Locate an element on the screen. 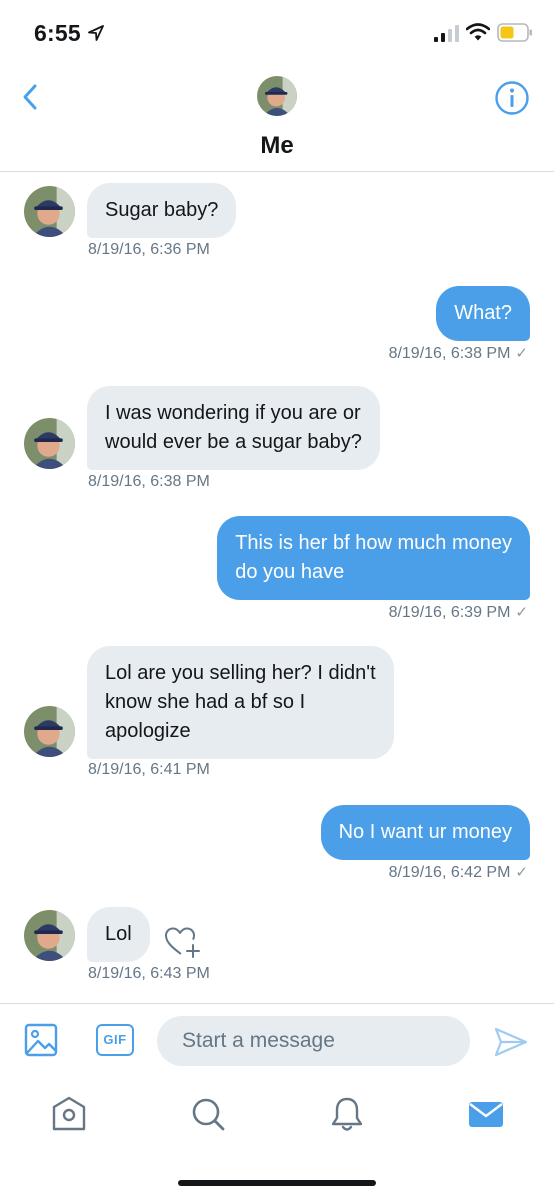  home-indicator is located at coordinates (277, 1183).